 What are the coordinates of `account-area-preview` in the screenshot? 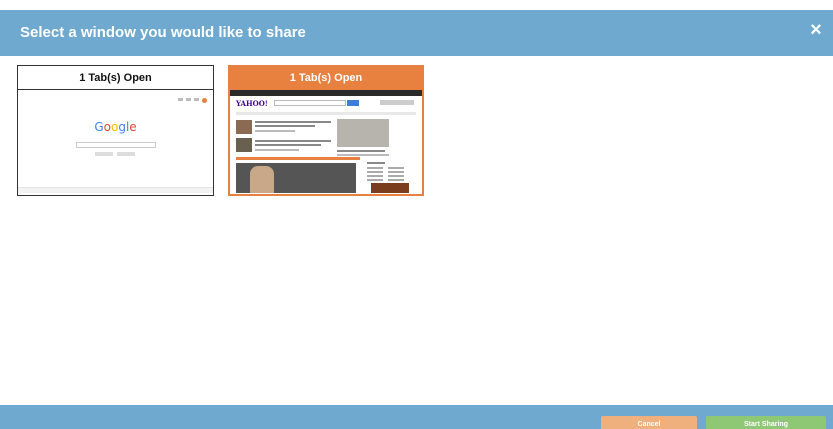 It's located at (397, 102).